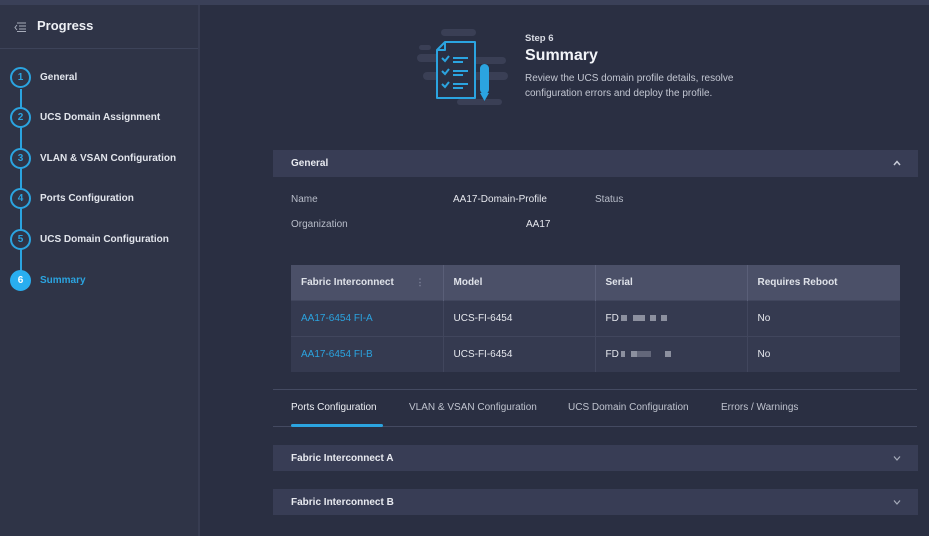 The width and height of the screenshot is (929, 536). What do you see at coordinates (420, 282) in the screenshot?
I see `sort-icon: ⋮` at bounding box center [420, 282].